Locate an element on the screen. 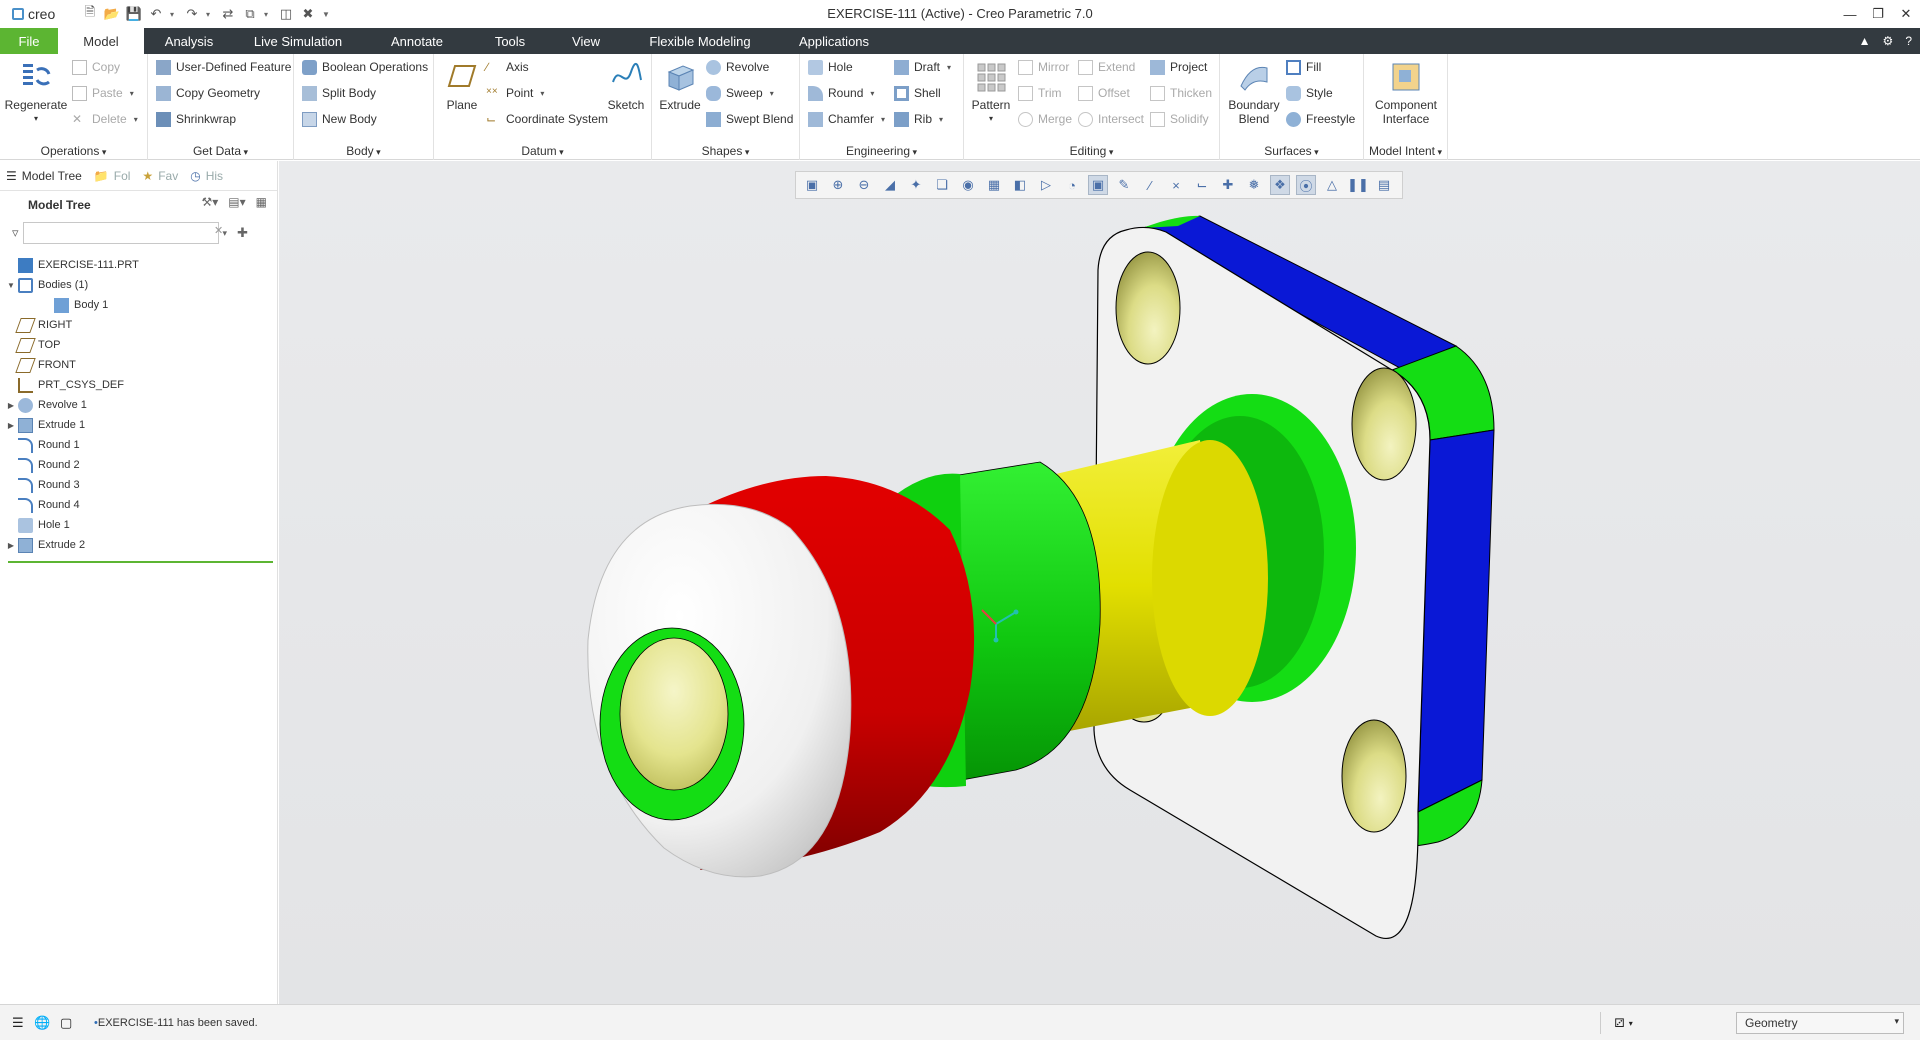 This screenshot has height=1041, width=1920. tree-node: ▶ Extrude 2 is located at coordinates (138, 545).